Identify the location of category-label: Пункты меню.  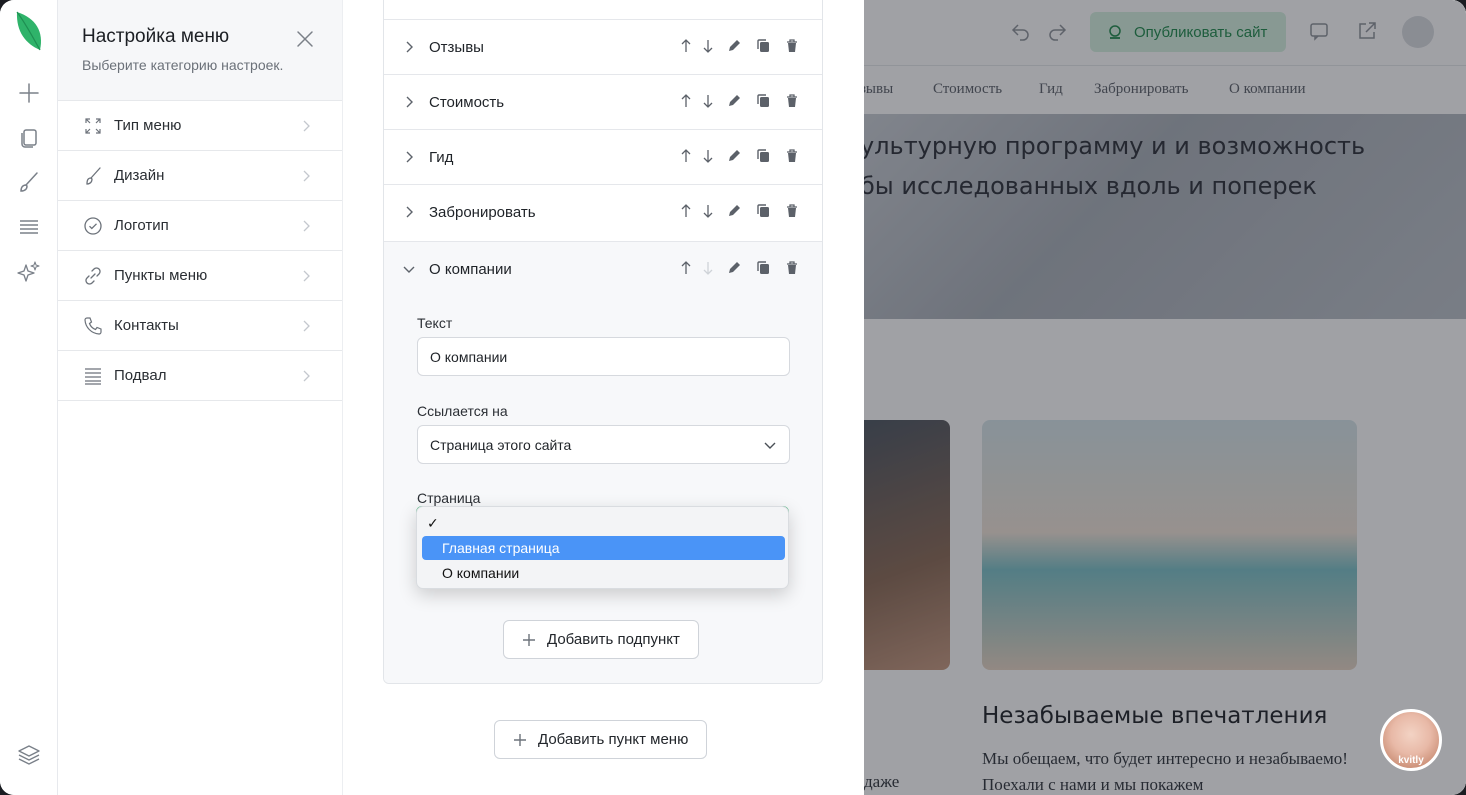
(161, 275).